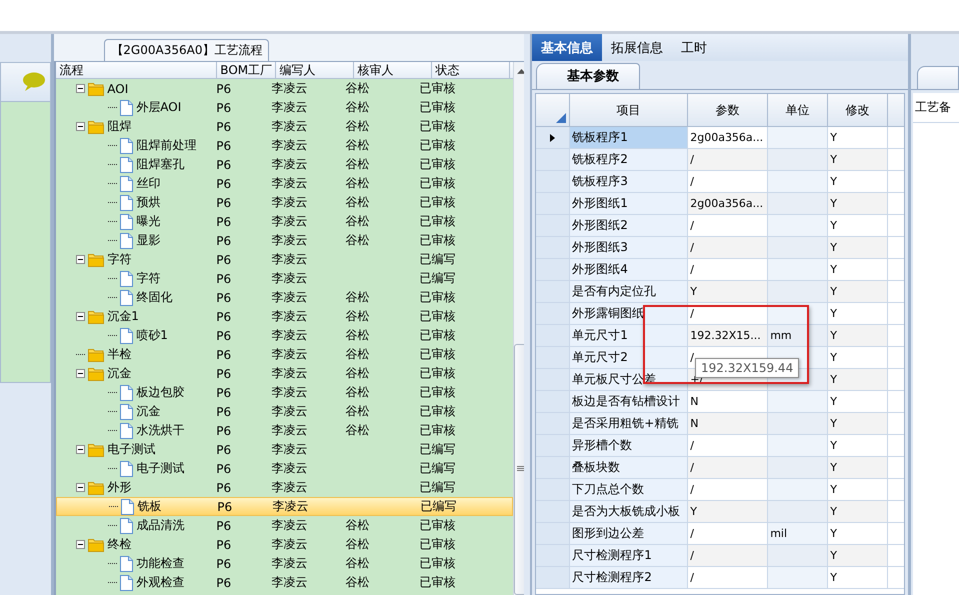 The width and height of the screenshot is (959, 595). Describe the element at coordinates (285, 126) in the screenshot. I see `tree-row: 阻焊 P6 李凌云 谷松 已审核` at that location.